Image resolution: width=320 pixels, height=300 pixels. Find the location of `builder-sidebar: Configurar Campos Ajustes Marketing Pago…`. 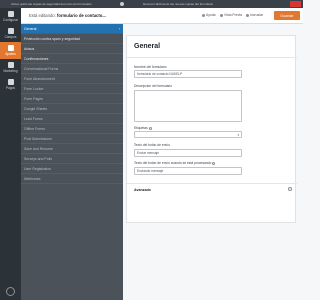

builder-sidebar: Configurar Campos Ajustes Marketing Pago… is located at coordinates (10, 154).